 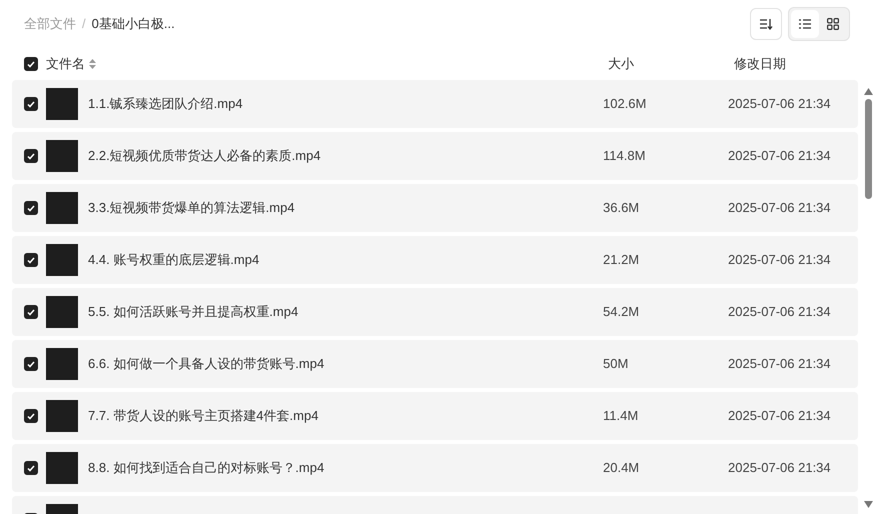 I want to click on sort-arrows-icon, so click(x=92, y=64).